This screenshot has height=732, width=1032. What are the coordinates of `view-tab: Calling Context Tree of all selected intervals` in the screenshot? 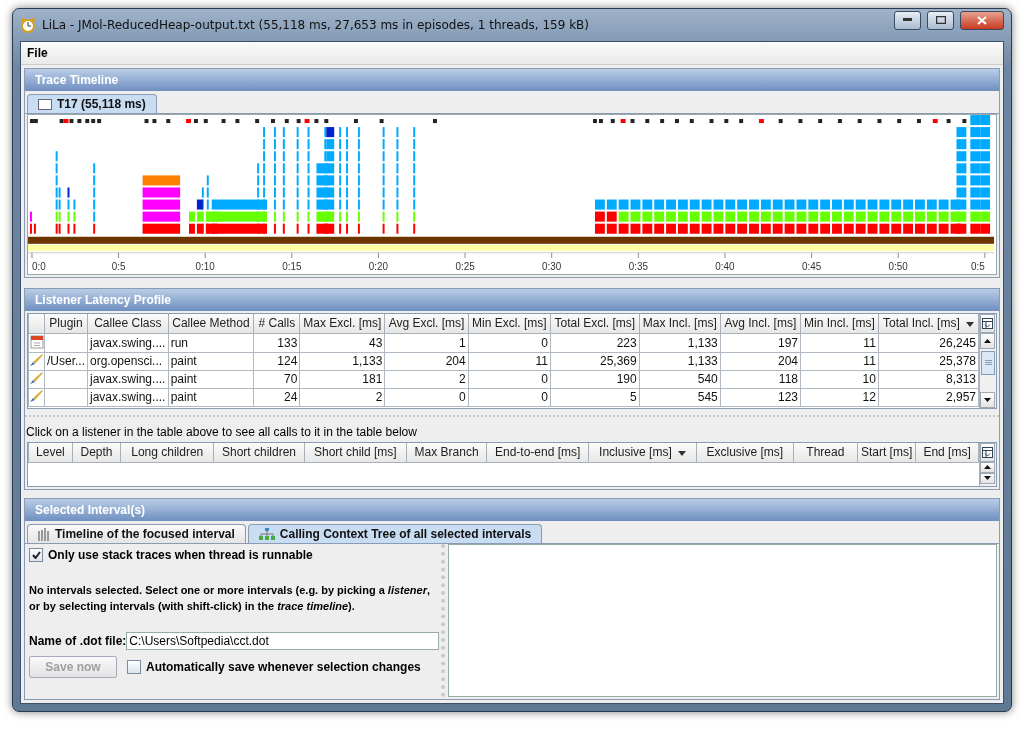 It's located at (395, 533).